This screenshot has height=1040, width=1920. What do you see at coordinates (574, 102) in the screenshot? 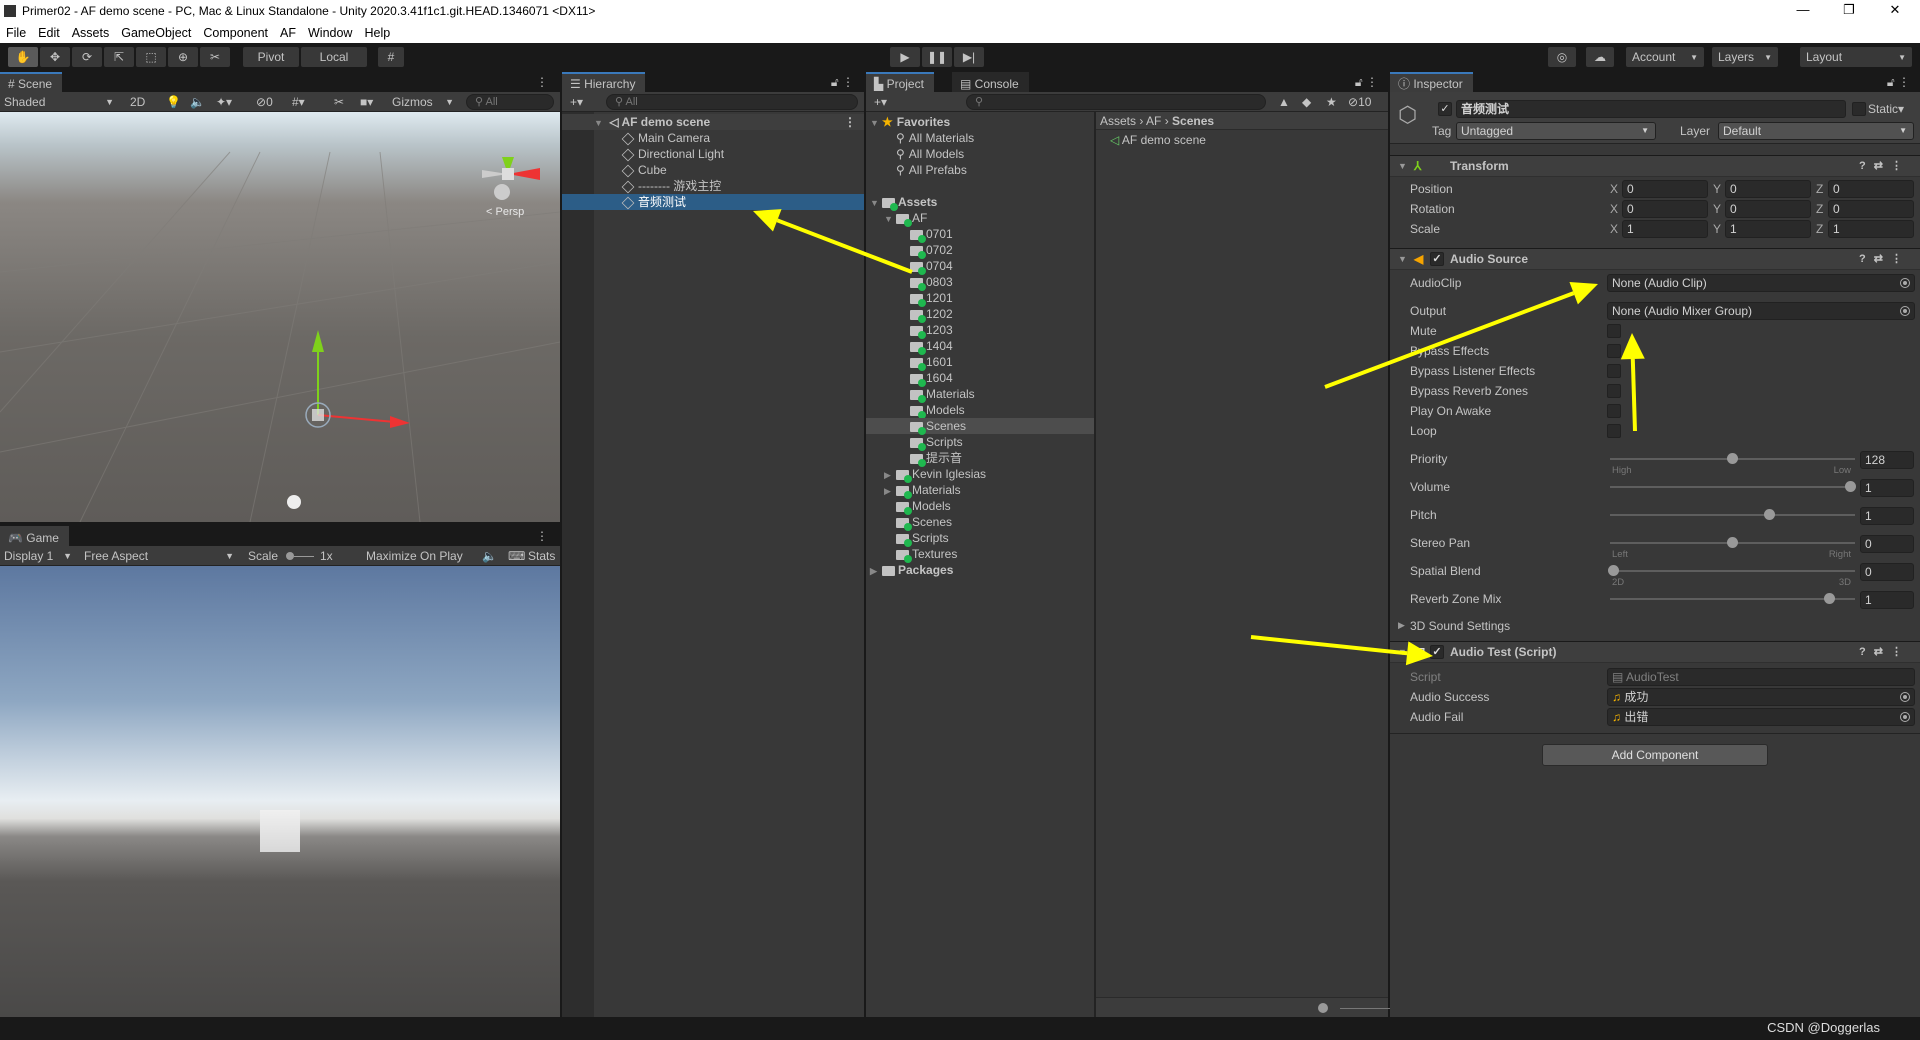
I see `create-dropdown: +▾` at bounding box center [574, 102].